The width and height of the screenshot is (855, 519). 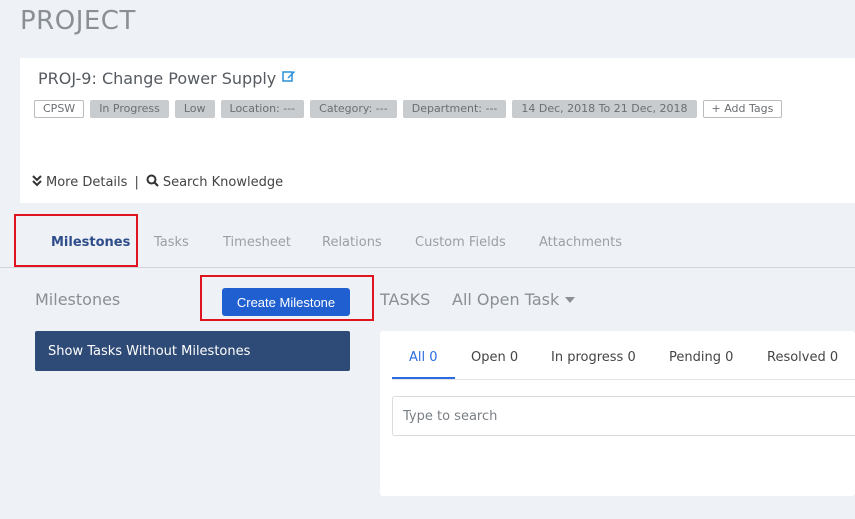 What do you see at coordinates (37, 182) in the screenshot?
I see `double-chevron-down-icon` at bounding box center [37, 182].